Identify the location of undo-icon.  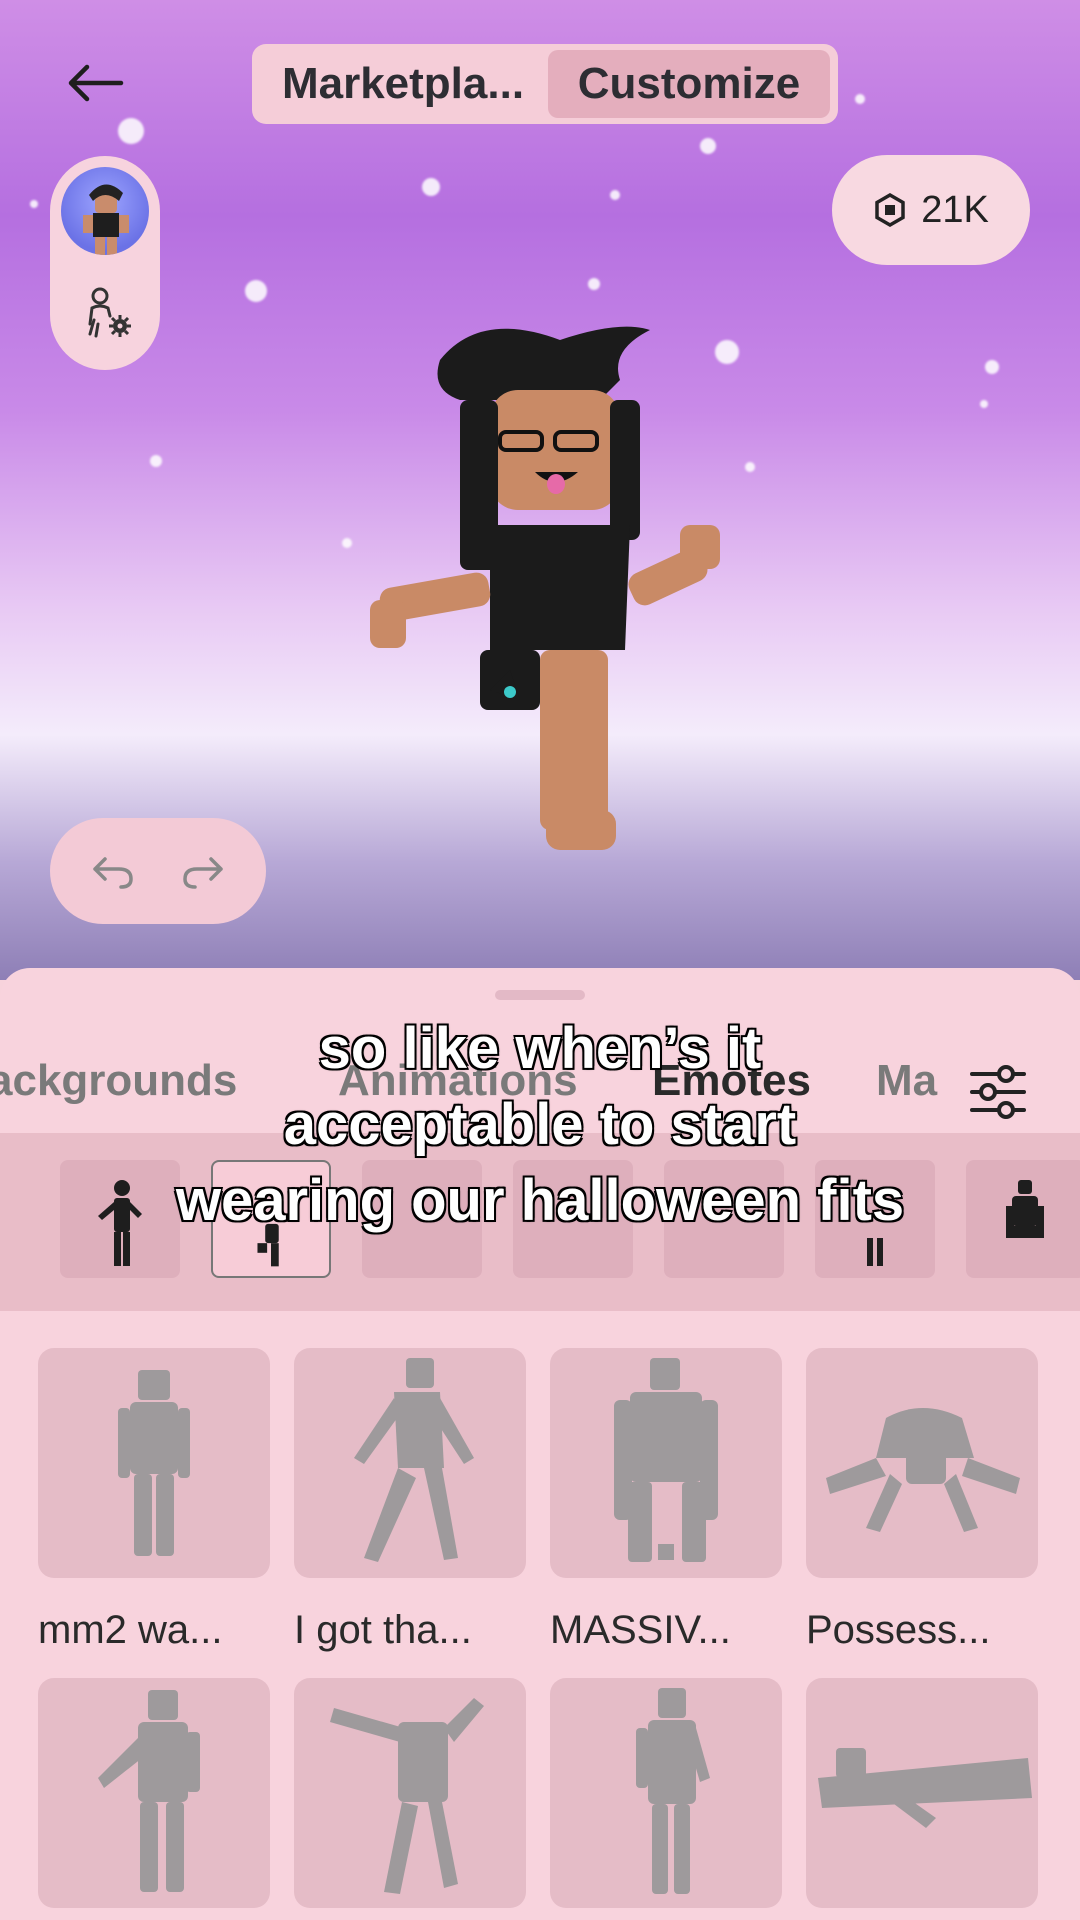
(113, 873).